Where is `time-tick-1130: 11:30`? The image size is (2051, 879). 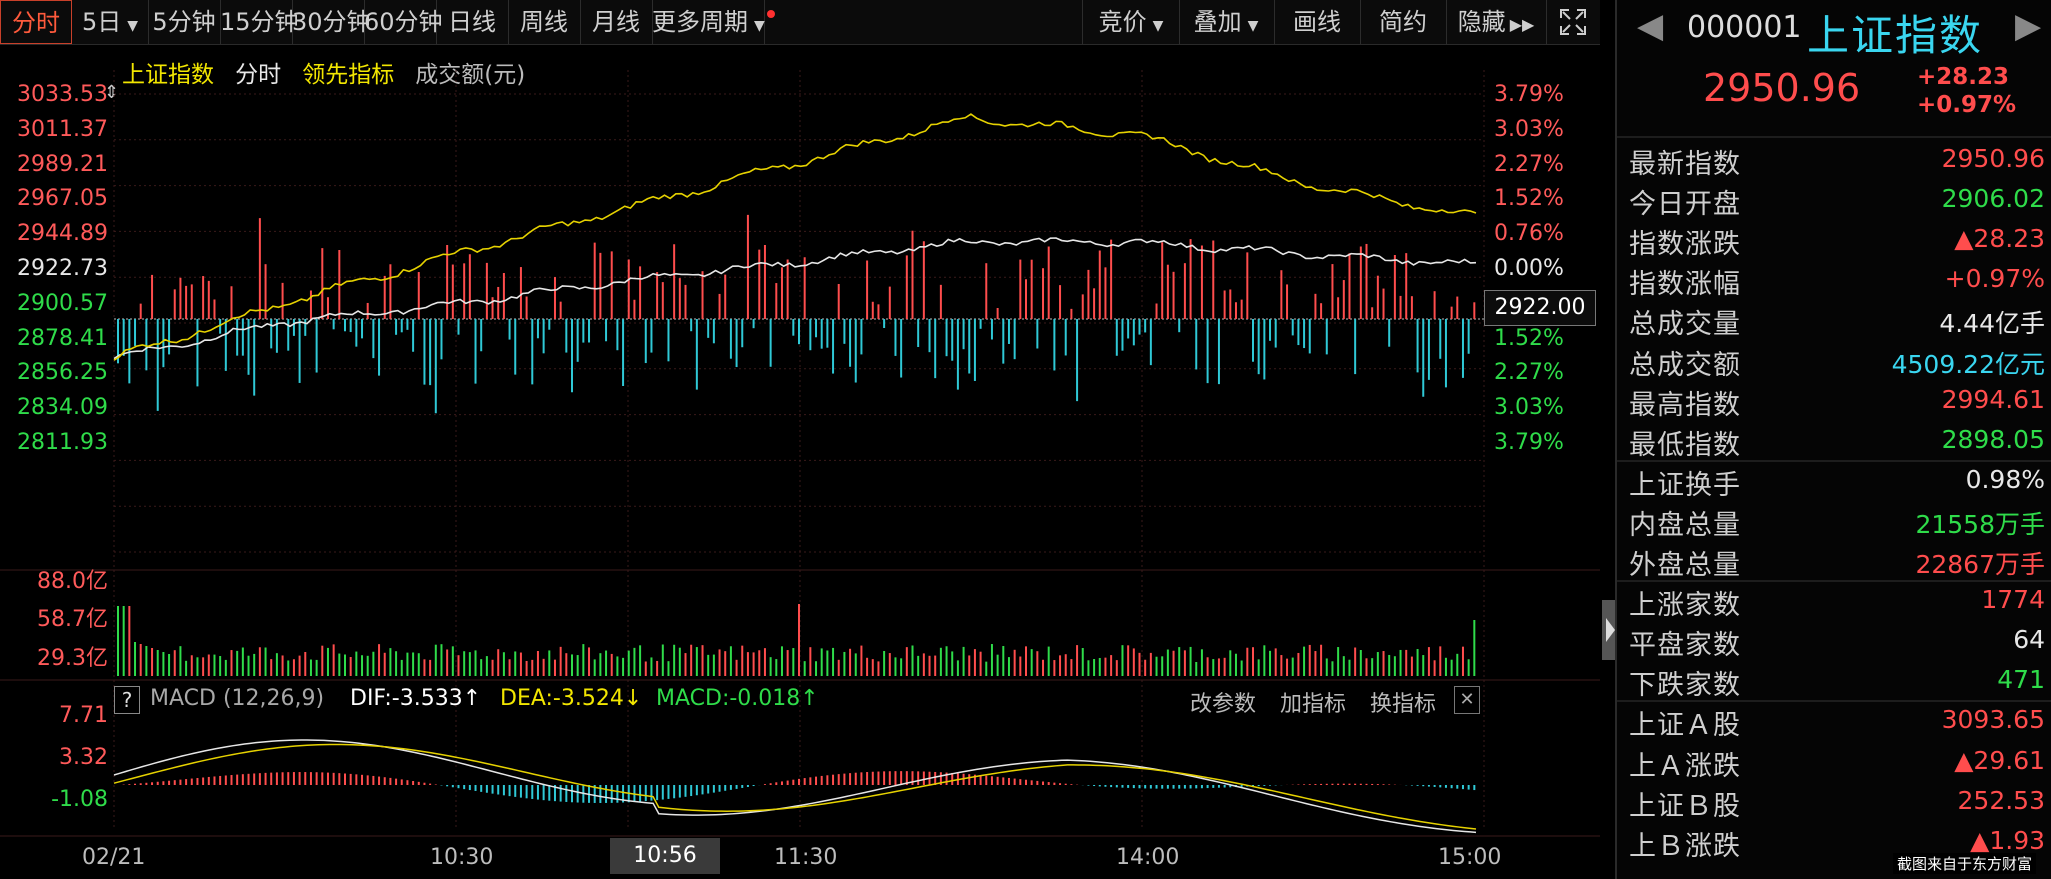
time-tick-1130: 11:30 is located at coordinates (806, 857).